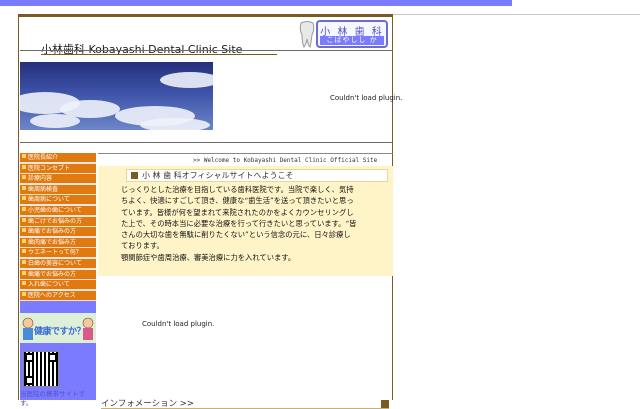 This screenshot has height=409, width=640. What do you see at coordinates (52, 398) in the screenshot?
I see `mobile-site-note: 当医院の携帯サイトです。` at bounding box center [52, 398].